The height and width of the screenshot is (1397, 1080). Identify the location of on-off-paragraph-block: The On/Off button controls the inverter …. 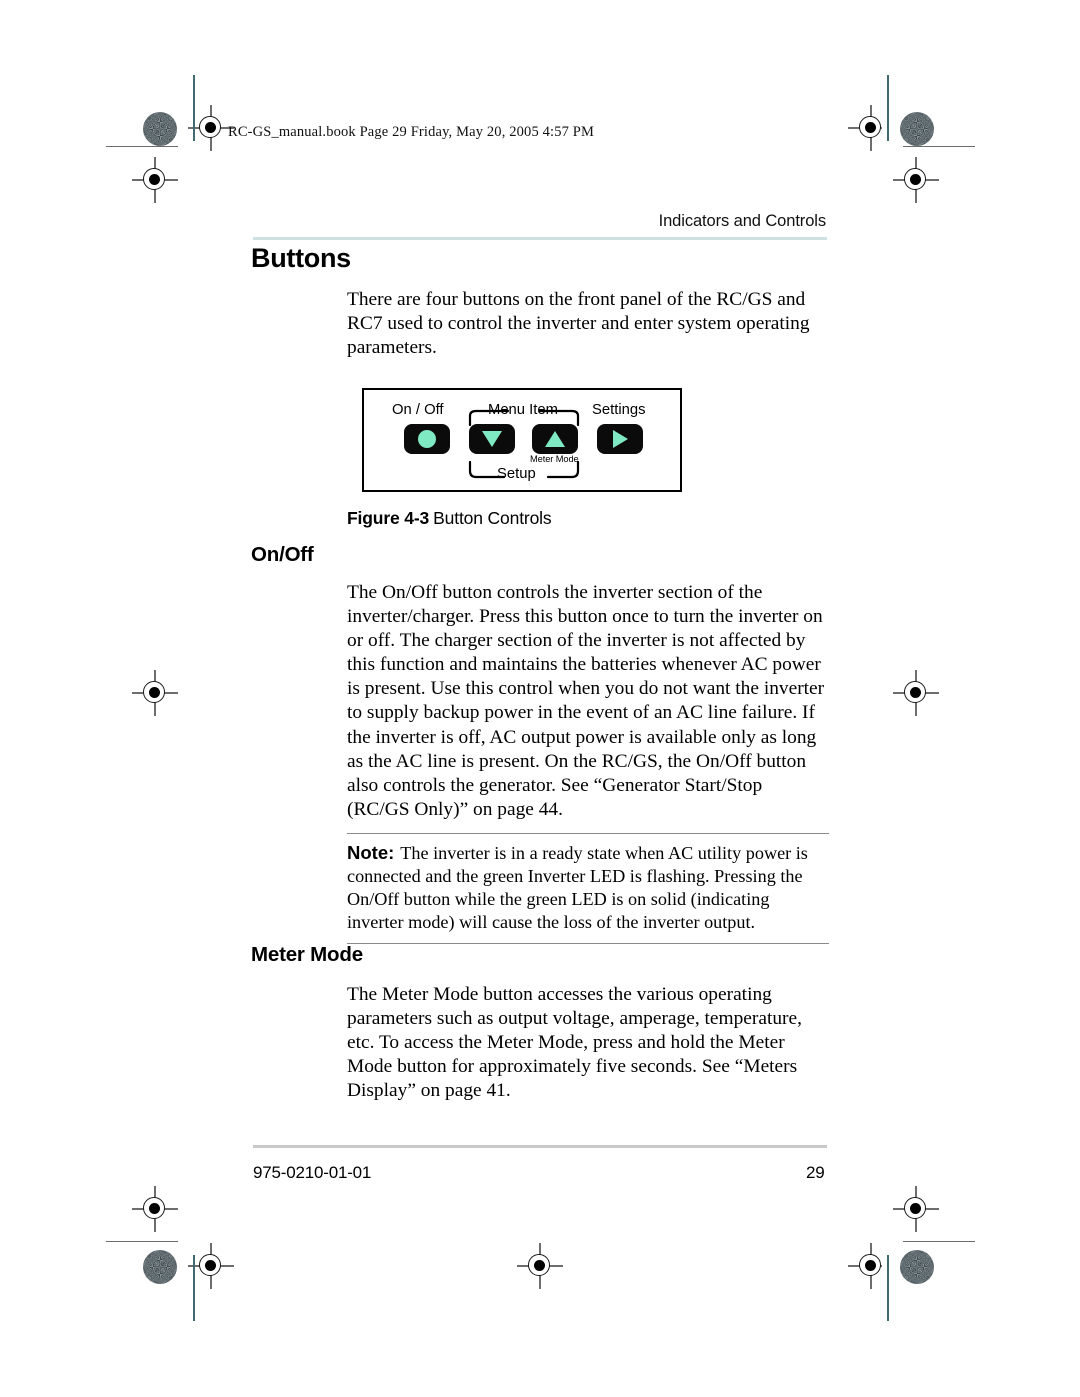
(588, 701).